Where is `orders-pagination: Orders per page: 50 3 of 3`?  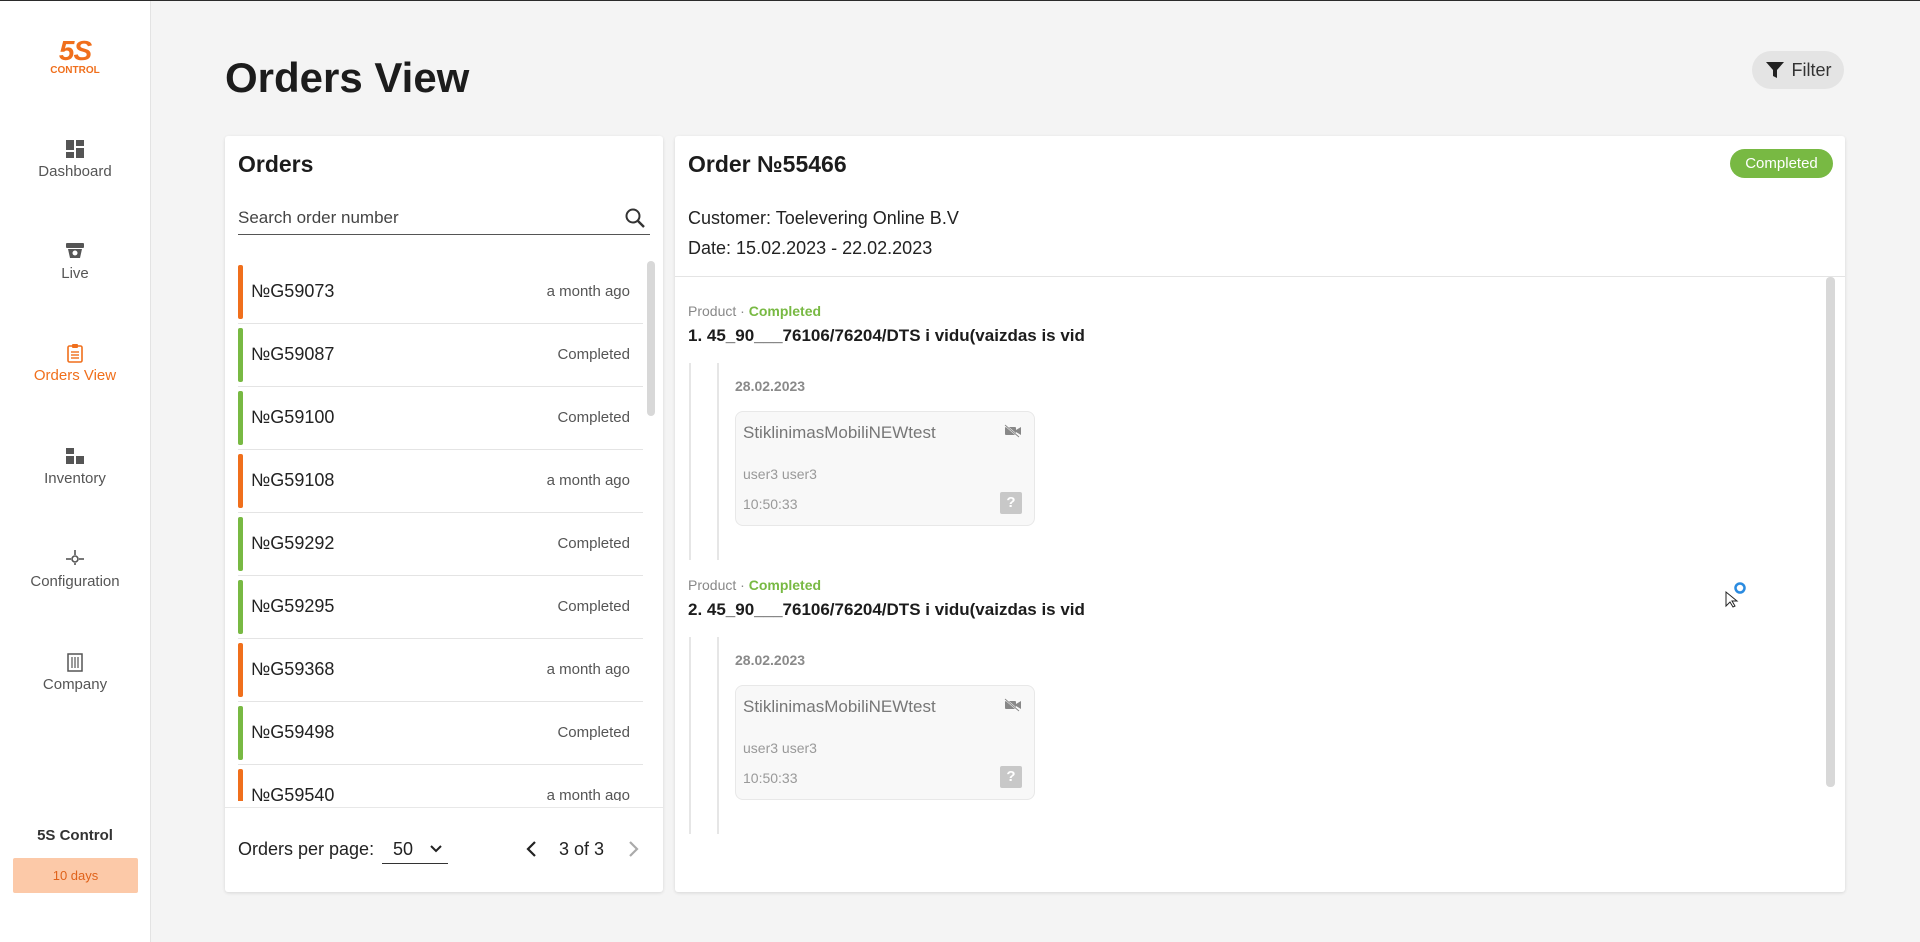
orders-pagination: Orders per page: 50 3 of 3 is located at coordinates (444, 849).